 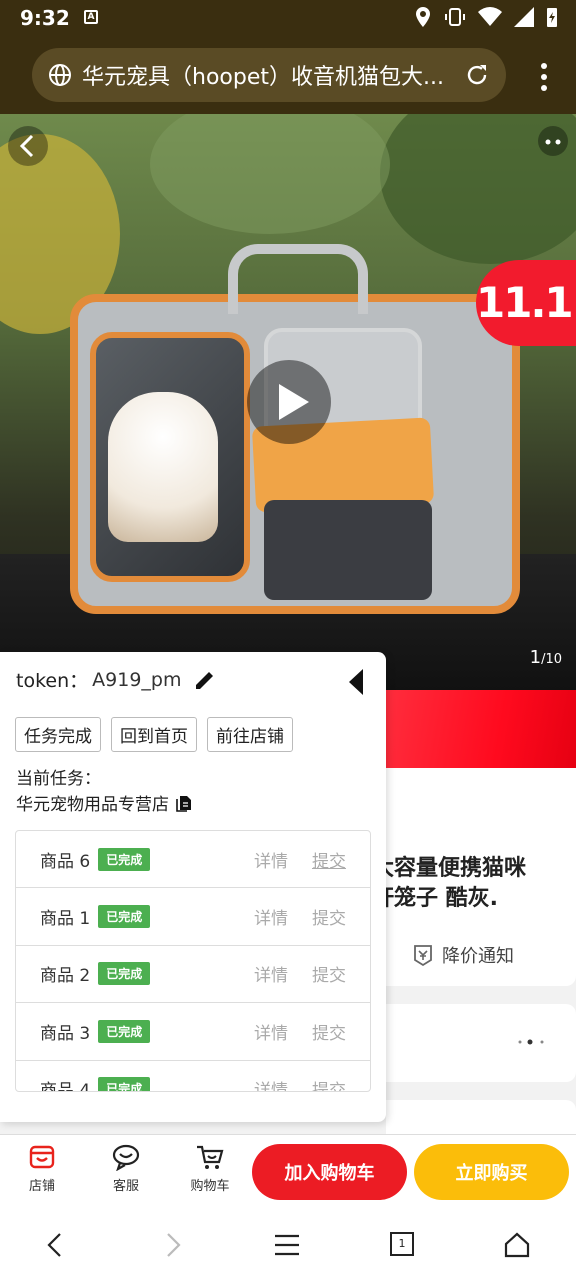 What do you see at coordinates (288, 18) in the screenshot?
I see `status-bar: 9:32 A` at bounding box center [288, 18].